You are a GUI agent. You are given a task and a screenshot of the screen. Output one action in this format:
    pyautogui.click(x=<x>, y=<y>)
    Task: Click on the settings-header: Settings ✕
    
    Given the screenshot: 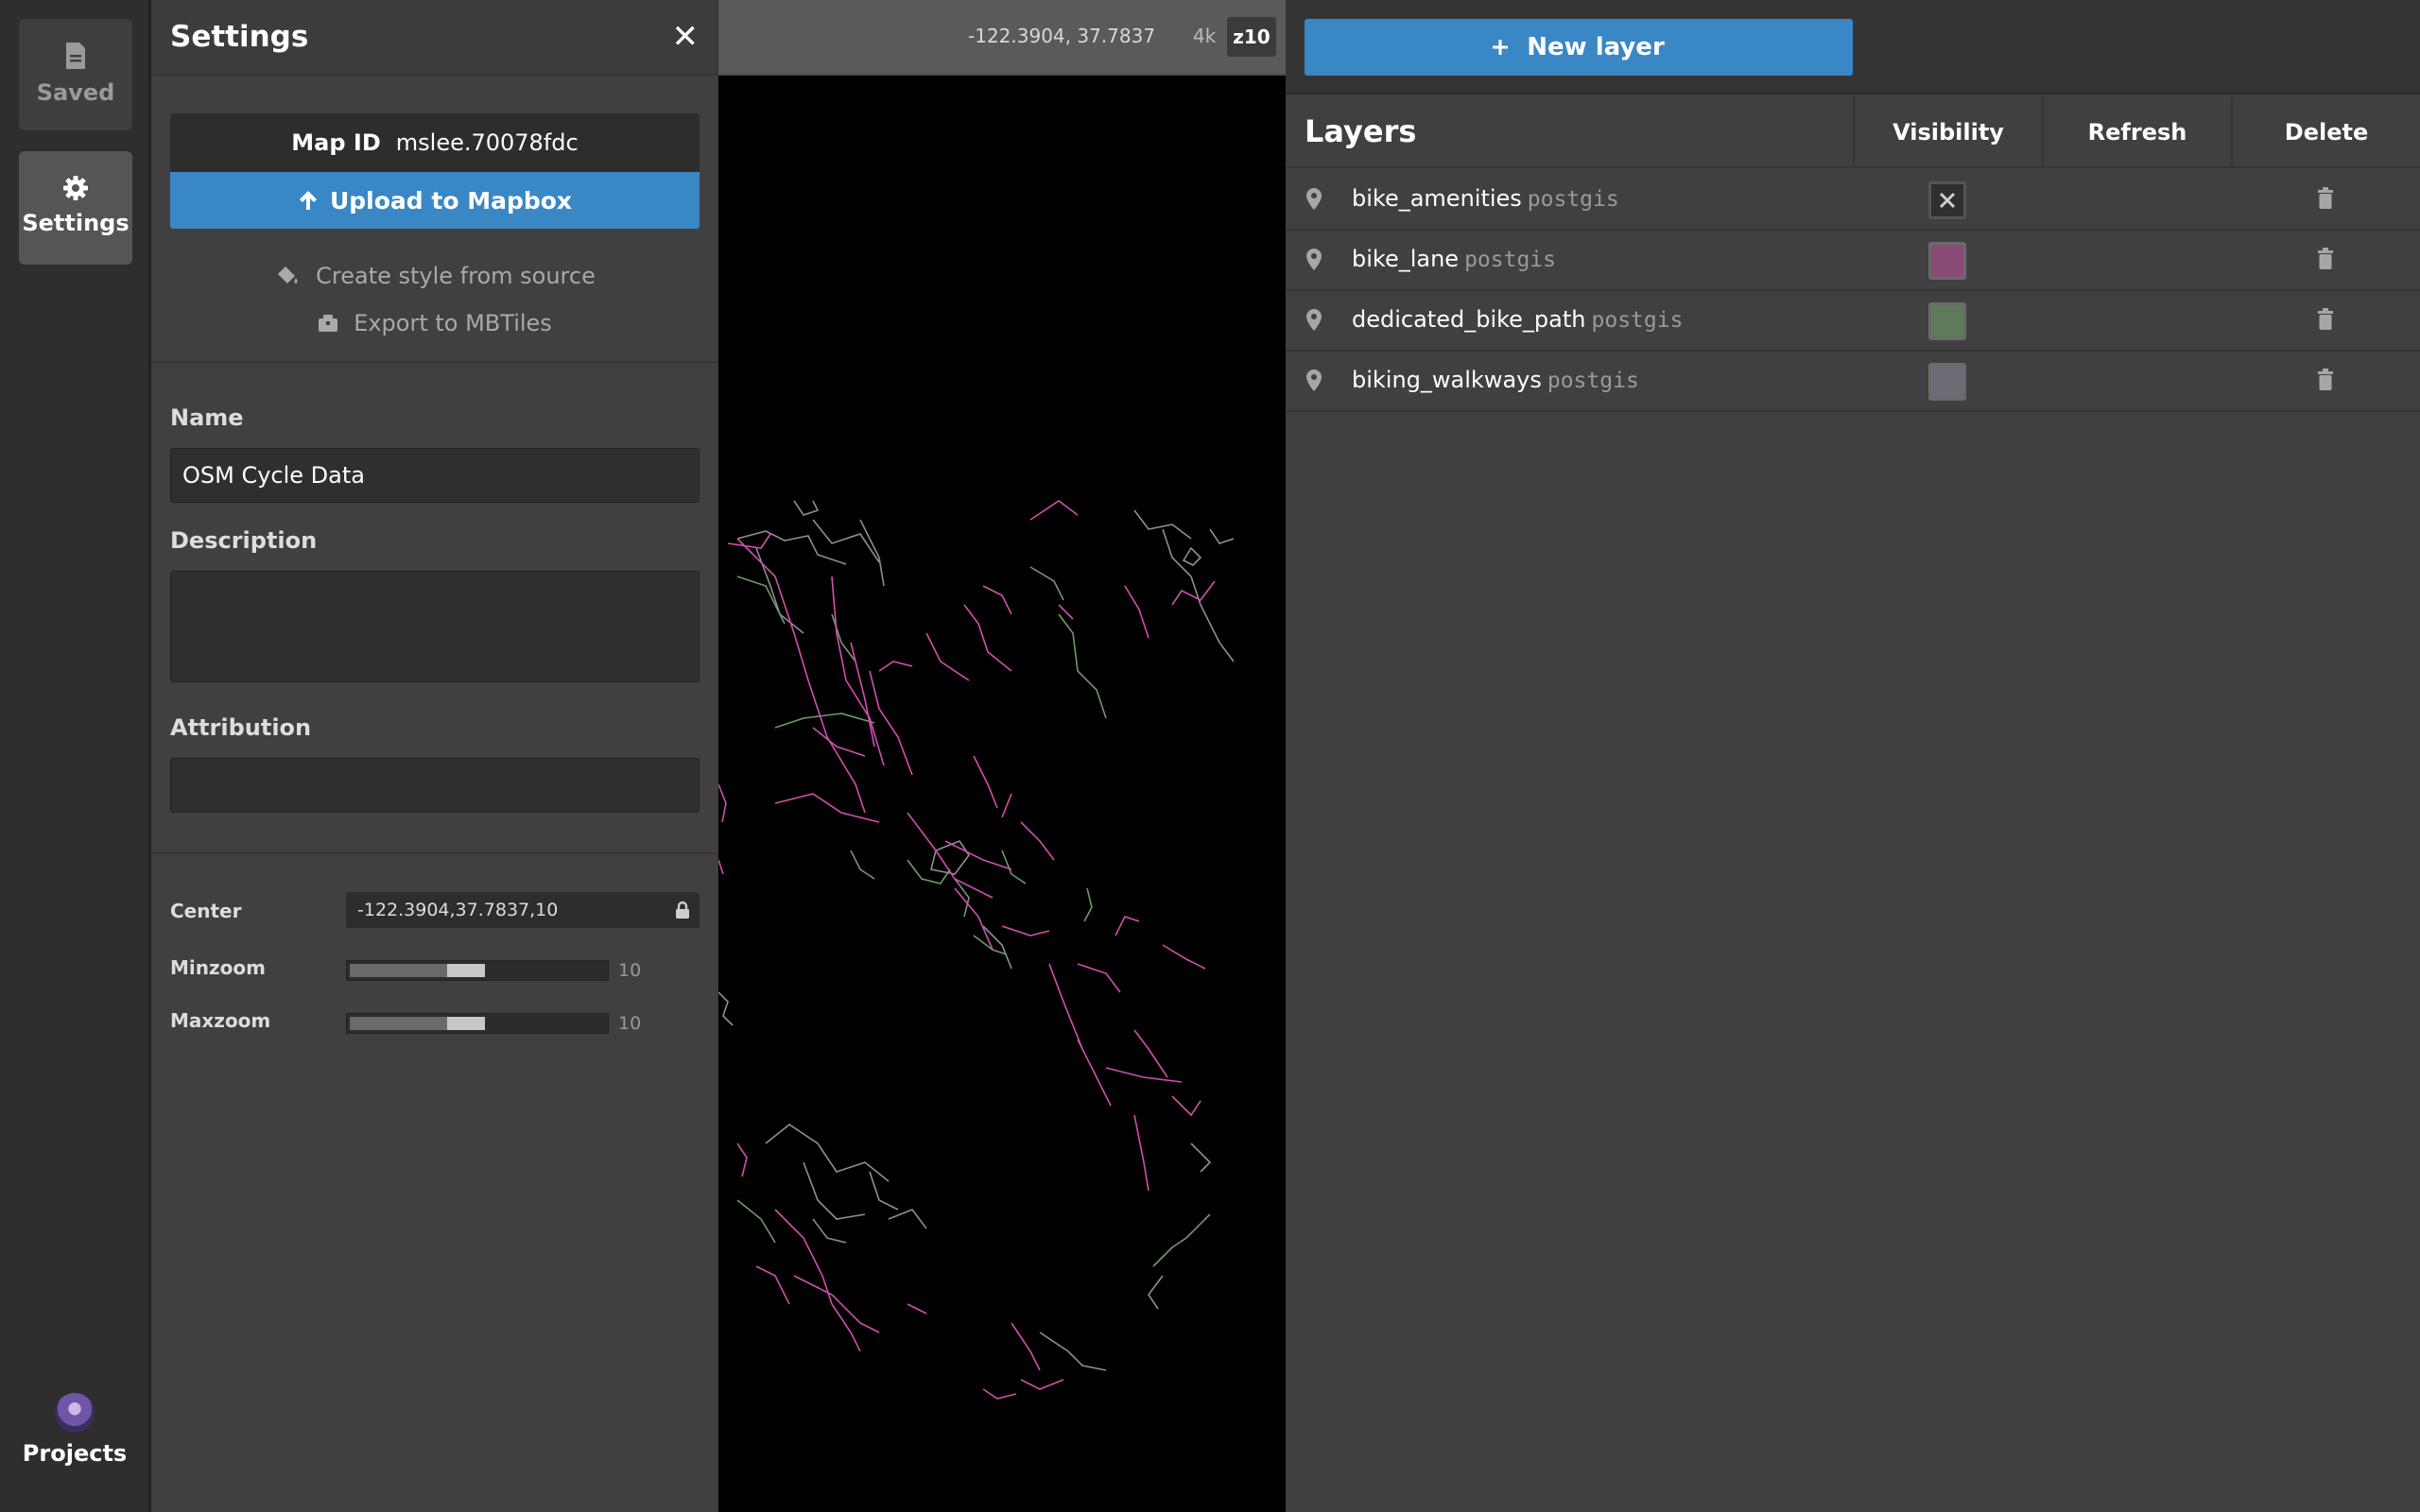 What is the action you would take?
    pyautogui.click(x=434, y=38)
    